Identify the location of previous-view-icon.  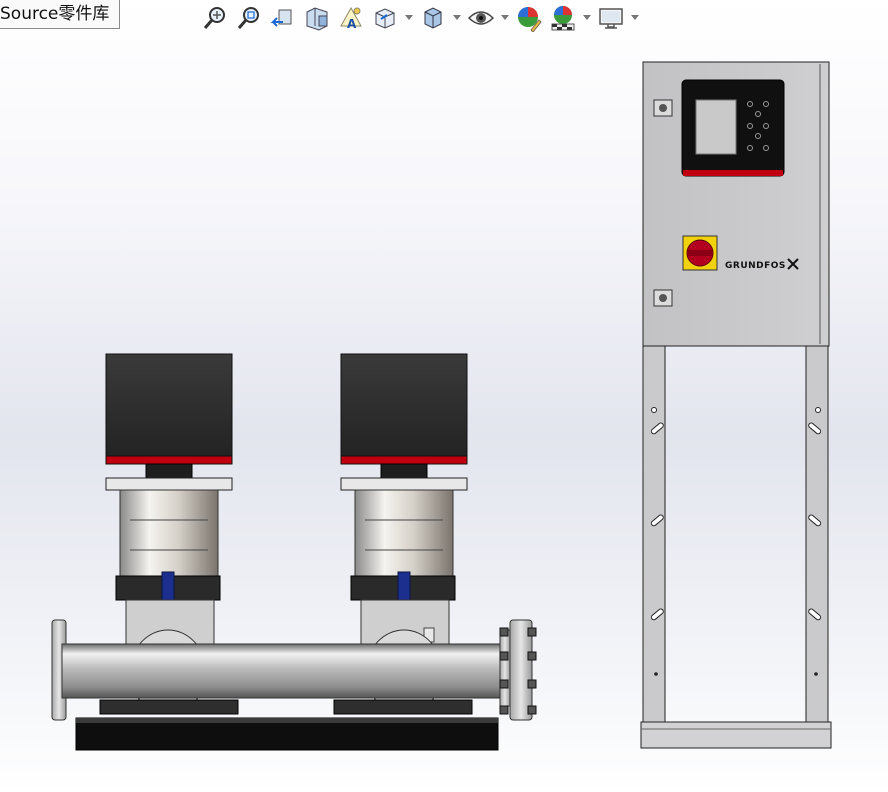
(283, 18).